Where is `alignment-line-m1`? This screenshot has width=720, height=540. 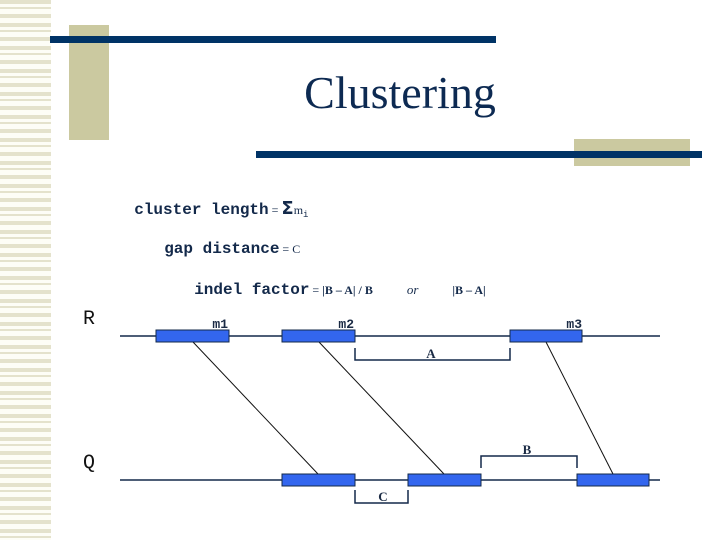
alignment-line-m1 is located at coordinates (255, 408).